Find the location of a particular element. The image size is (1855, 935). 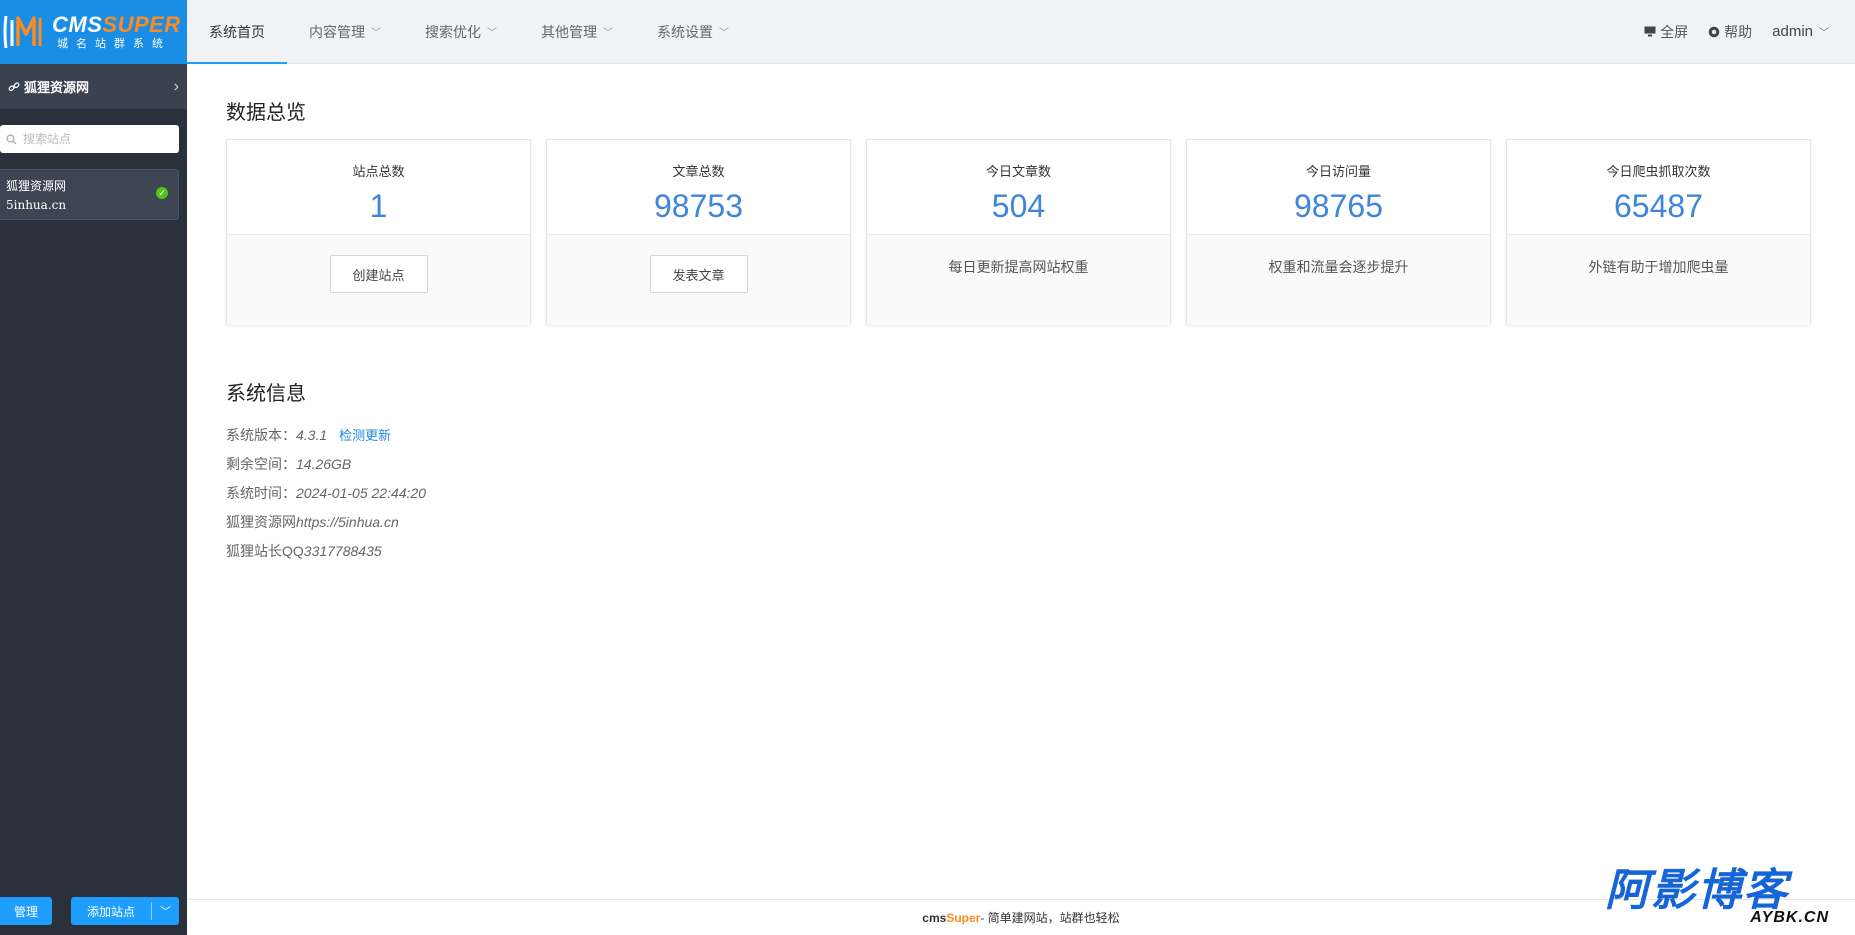

stat-value: 98753 is located at coordinates (698, 206).